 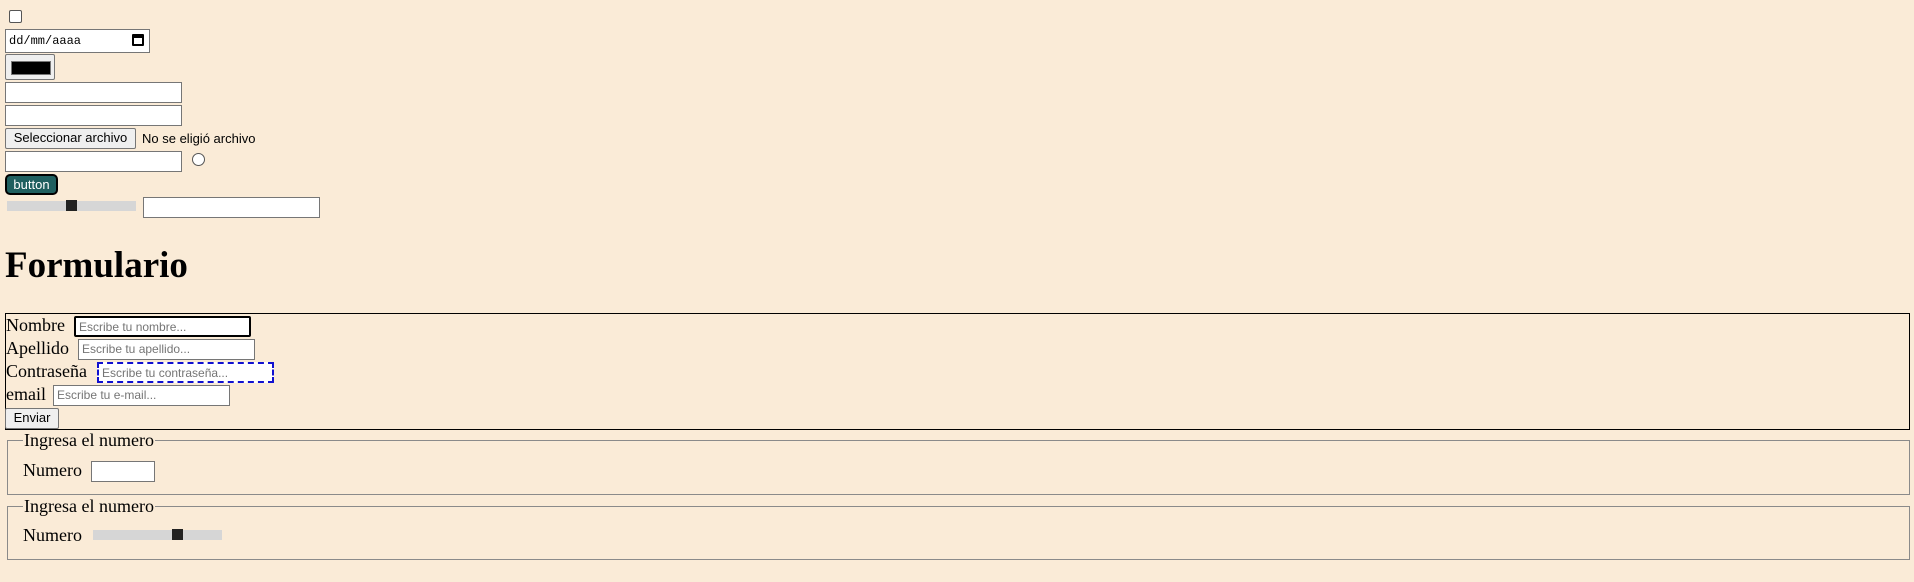 I want to click on fieldset-number, so click(x=958, y=467).